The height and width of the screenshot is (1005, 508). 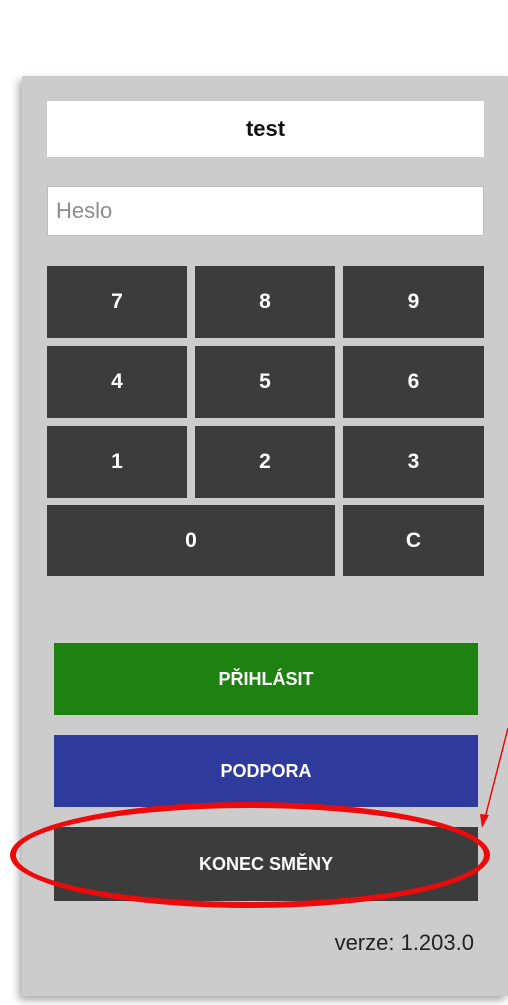 I want to click on key-clear: C, so click(x=413, y=540).